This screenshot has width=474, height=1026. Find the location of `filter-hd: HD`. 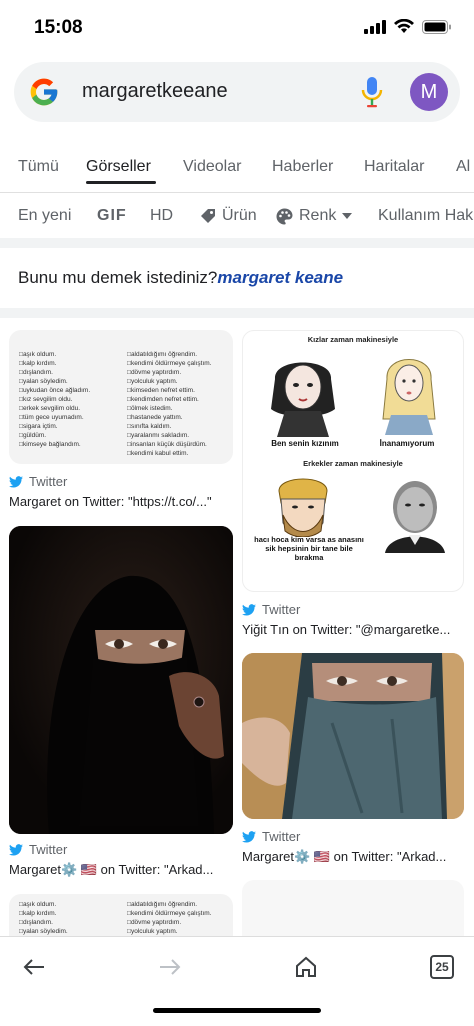

filter-hd: HD is located at coordinates (161, 216).